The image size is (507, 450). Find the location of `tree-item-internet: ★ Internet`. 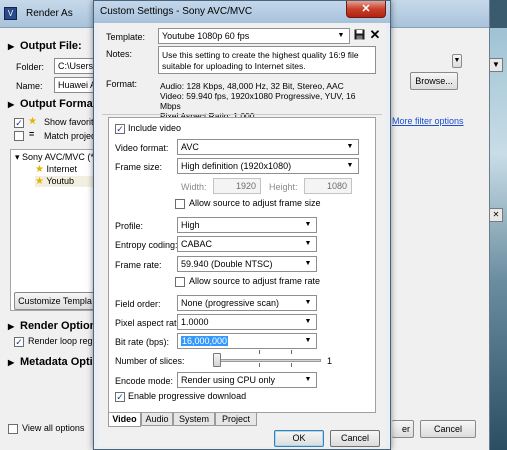

tree-item-internet: ★ Internet is located at coordinates (56, 169).